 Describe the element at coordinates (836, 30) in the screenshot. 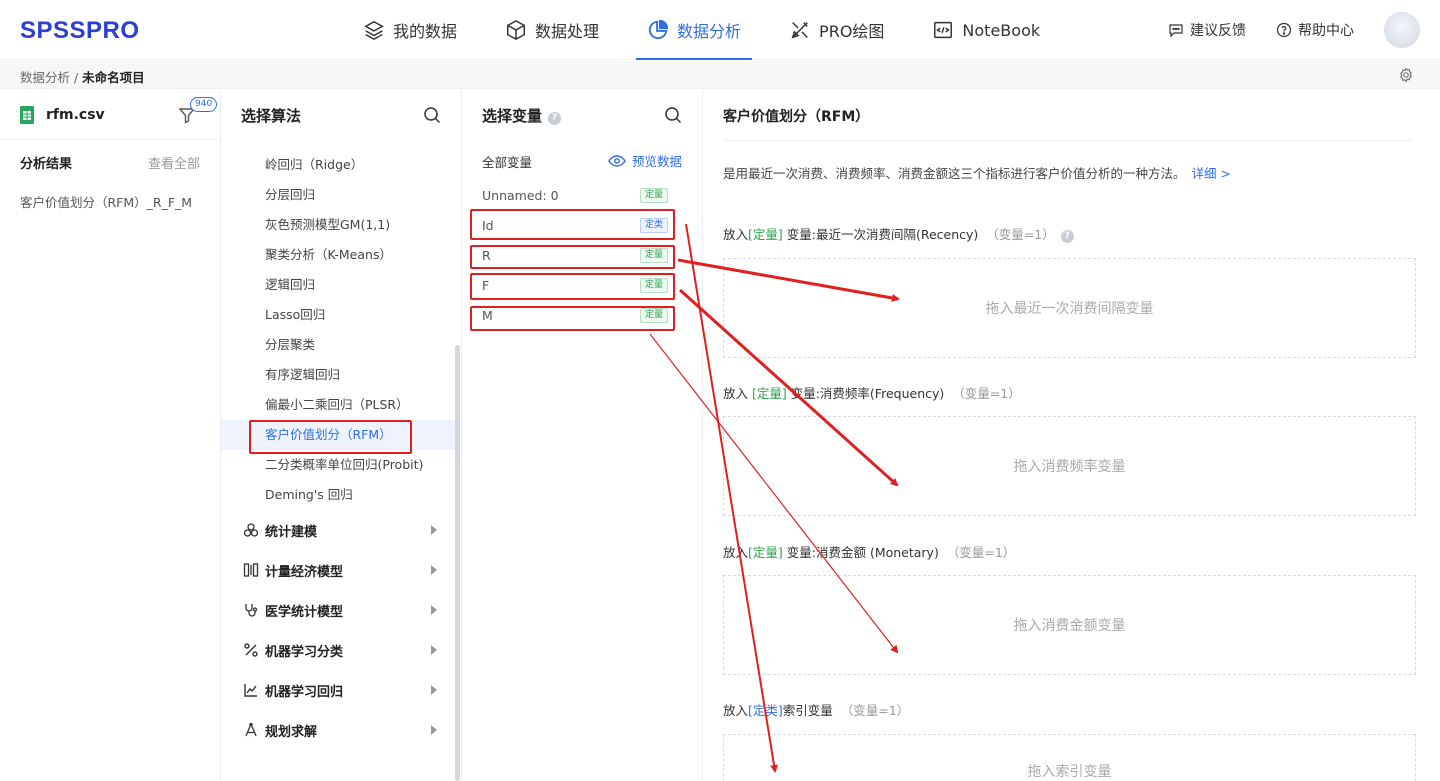

I see `nav-pro-drawing: PRO绘图` at that location.